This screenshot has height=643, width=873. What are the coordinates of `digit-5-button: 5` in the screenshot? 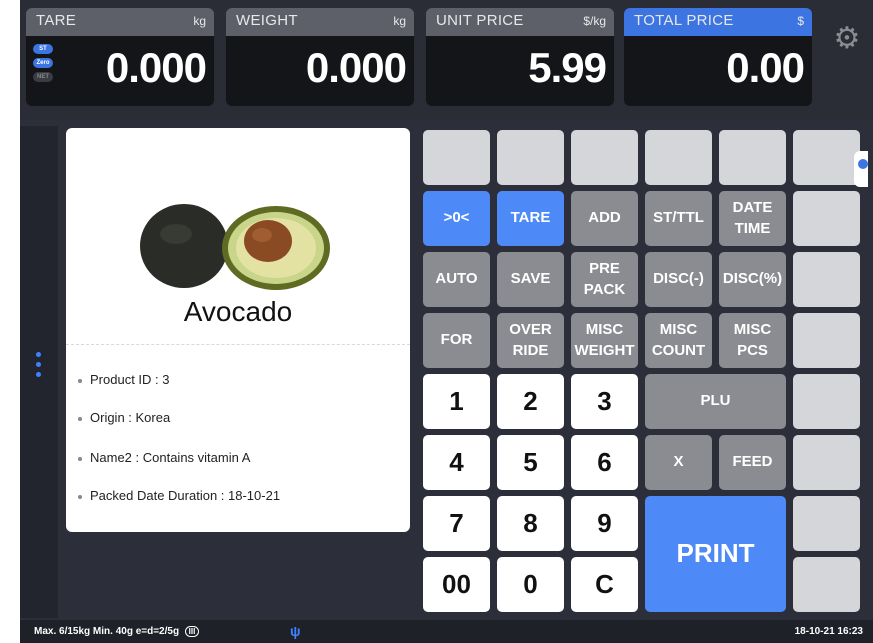 It's located at (530, 462).